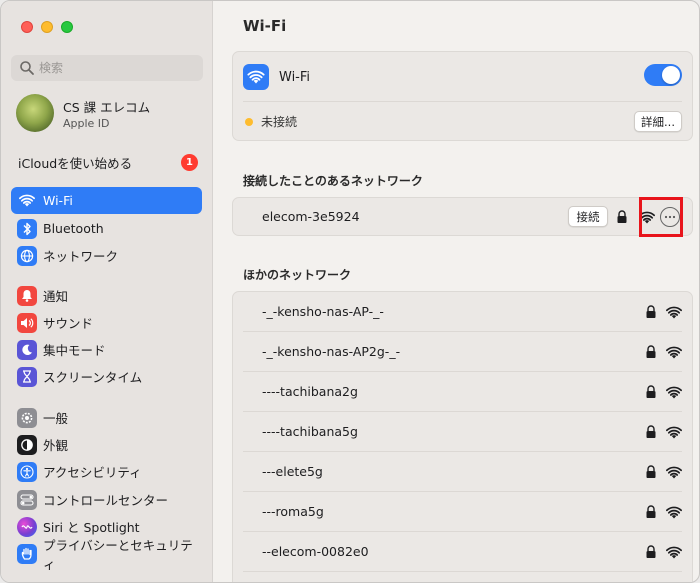  Describe the element at coordinates (295, 77) in the screenshot. I see `wifi-label: Wi-Fi` at that location.